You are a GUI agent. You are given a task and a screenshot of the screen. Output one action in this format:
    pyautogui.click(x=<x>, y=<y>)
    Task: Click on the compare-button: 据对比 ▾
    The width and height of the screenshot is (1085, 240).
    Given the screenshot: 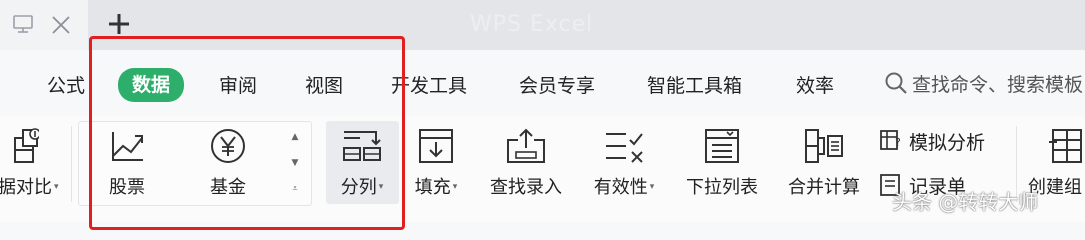 What is the action you would take?
    pyautogui.click(x=29, y=163)
    